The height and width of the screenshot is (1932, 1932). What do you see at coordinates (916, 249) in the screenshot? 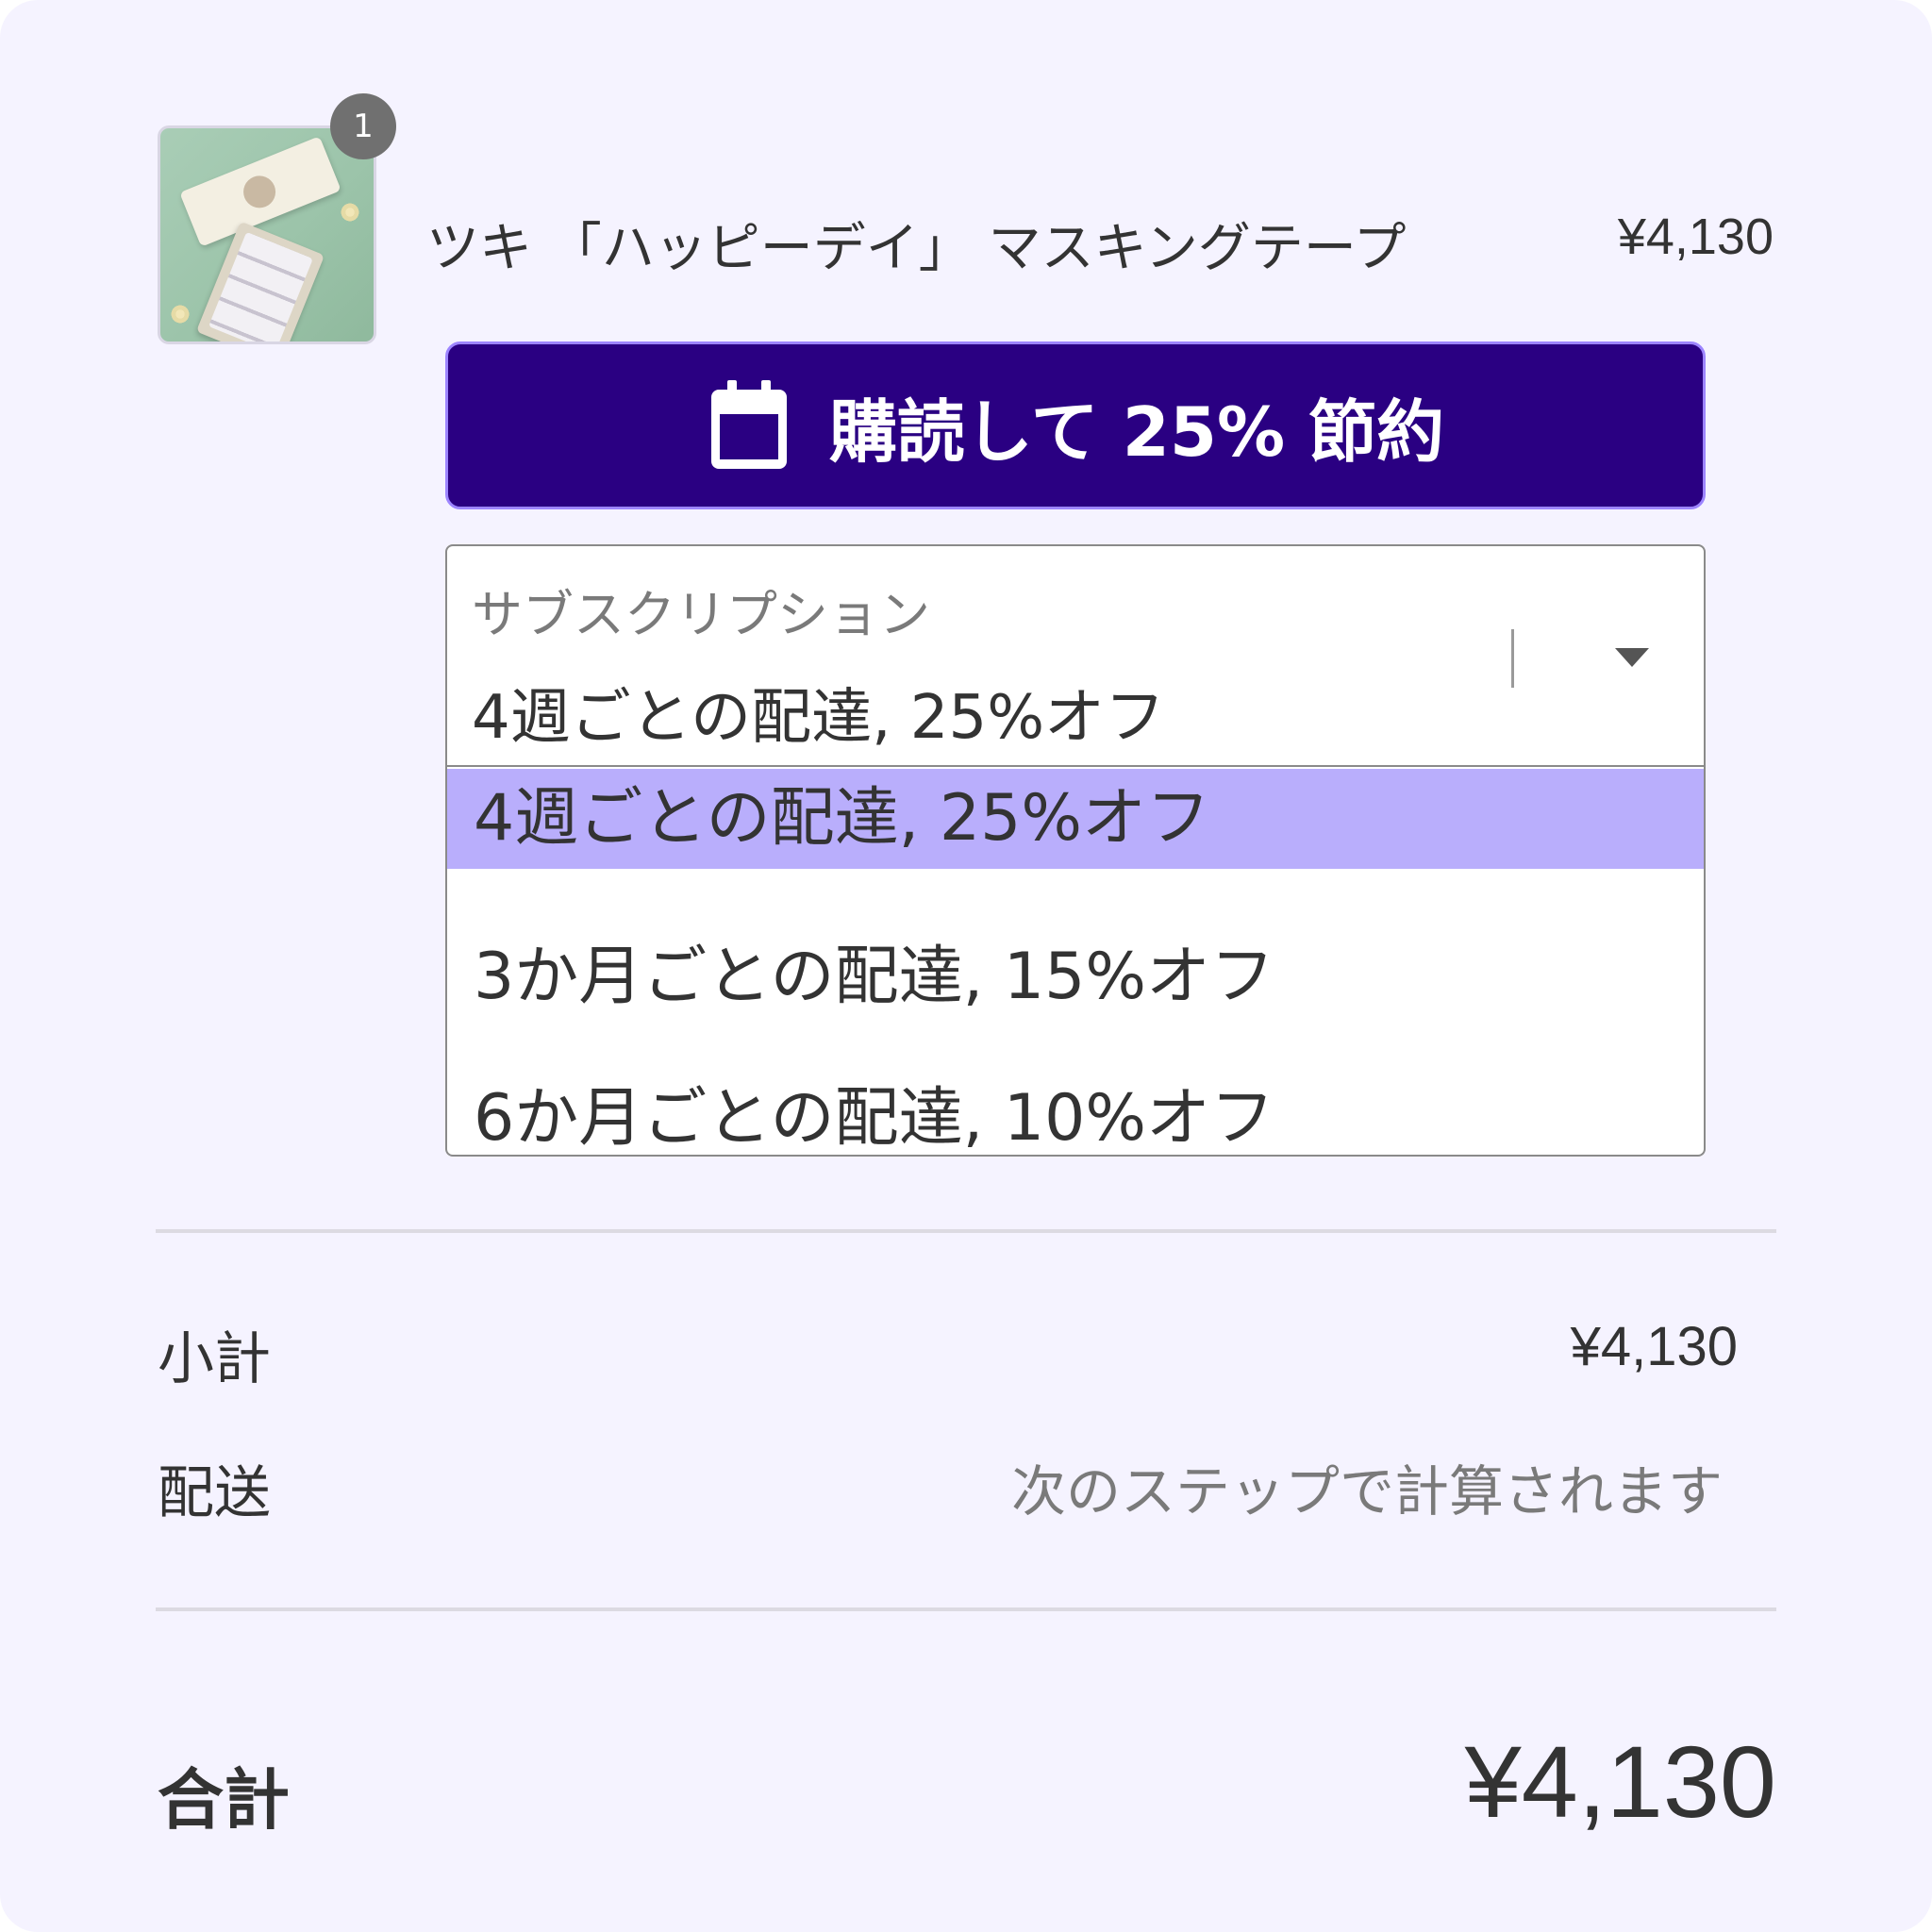
I see `product-name: ツキ 「ハッピーデイ」 マスキングテープ` at bounding box center [916, 249].